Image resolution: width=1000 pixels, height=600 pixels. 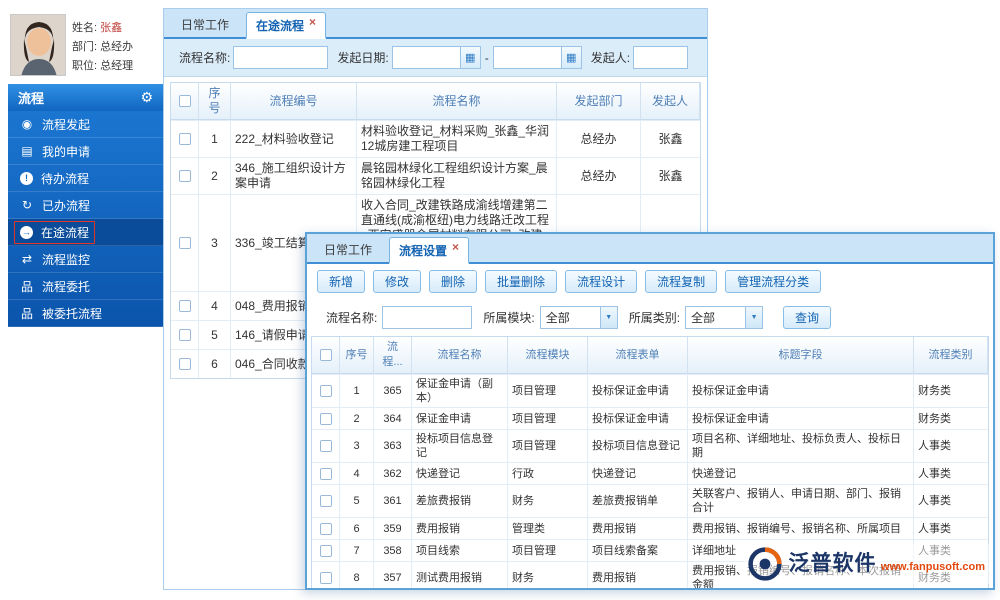 What do you see at coordinates (460, 550) in the screenshot?
I see `cell-process-name: 项目线索` at bounding box center [460, 550].